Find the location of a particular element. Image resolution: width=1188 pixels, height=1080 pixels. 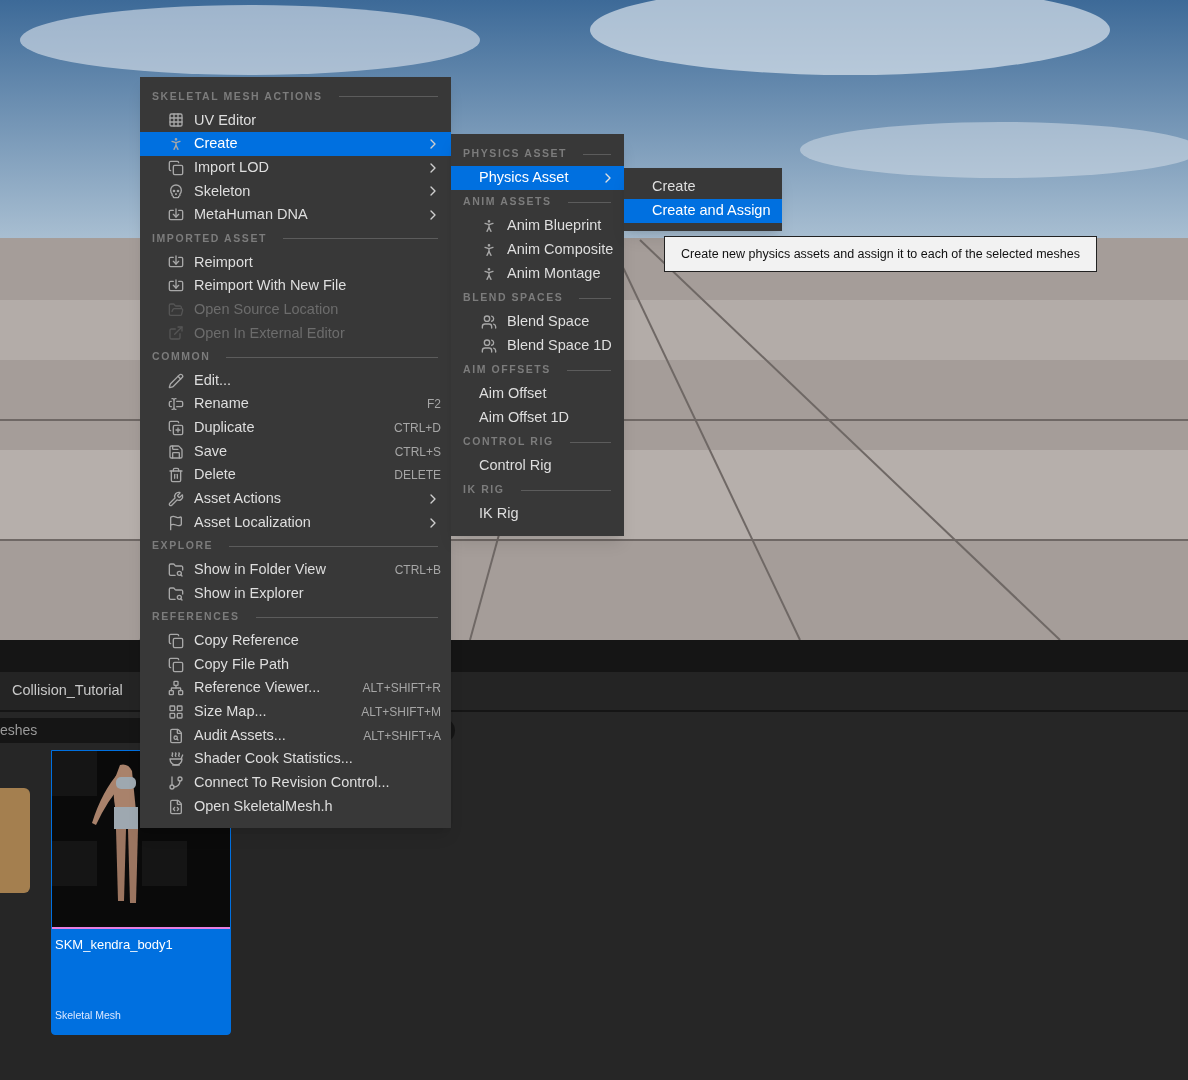

section-header: ANIM ASSETS is located at coordinates (507, 202).